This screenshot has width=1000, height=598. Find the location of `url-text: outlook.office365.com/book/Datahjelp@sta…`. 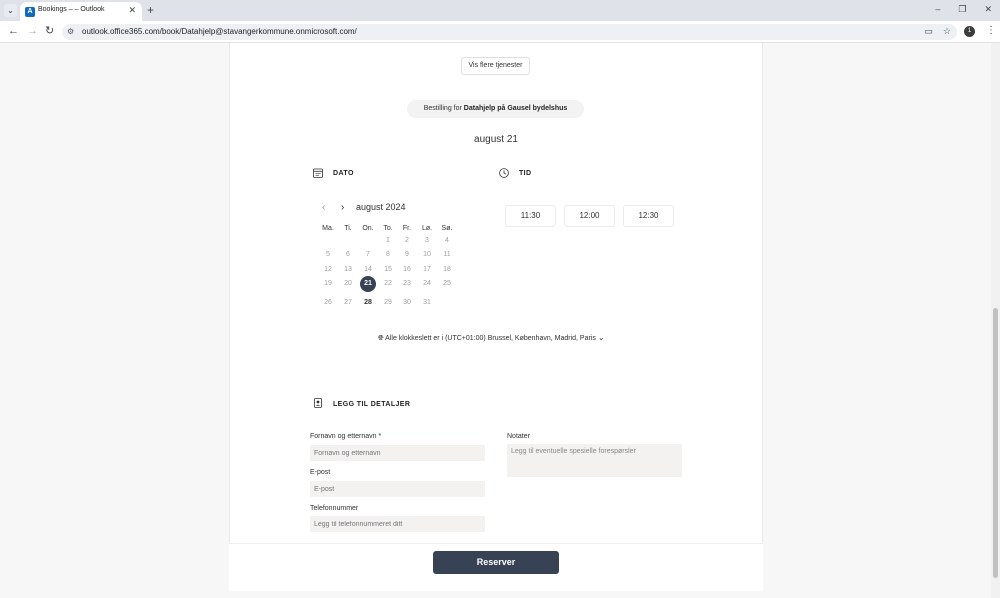

url-text: outlook.office365.com/book/Datahjelp@sta… is located at coordinates (219, 31).